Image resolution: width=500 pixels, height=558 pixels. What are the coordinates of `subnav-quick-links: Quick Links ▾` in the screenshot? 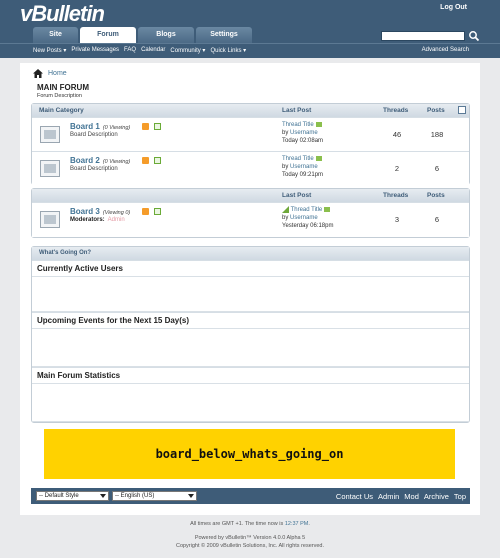 It's located at (228, 50).